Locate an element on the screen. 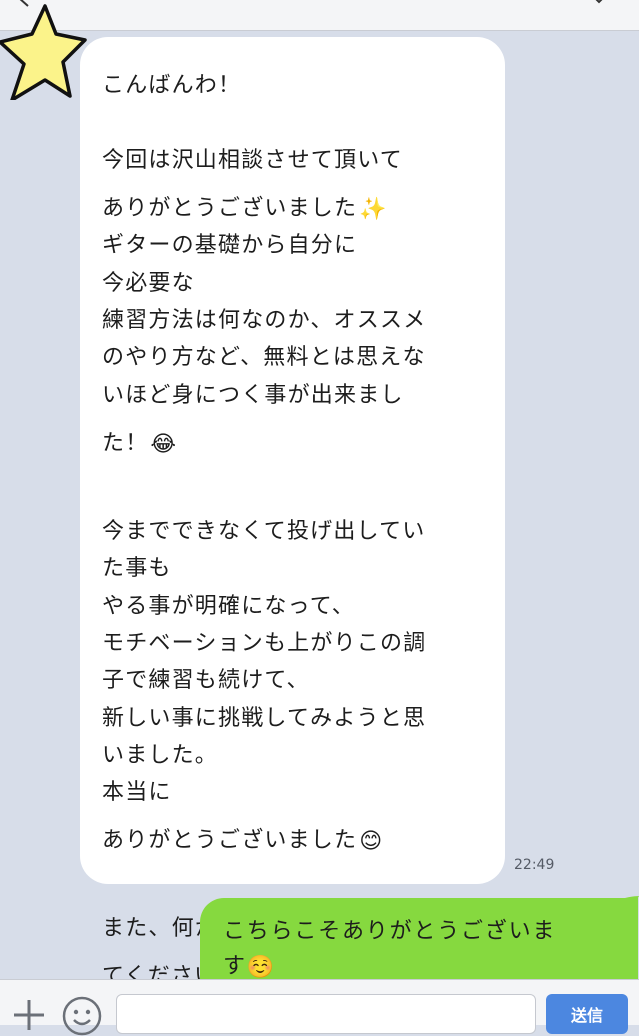  message-line: ありがとうございました 😊 is located at coordinates (243, 841).